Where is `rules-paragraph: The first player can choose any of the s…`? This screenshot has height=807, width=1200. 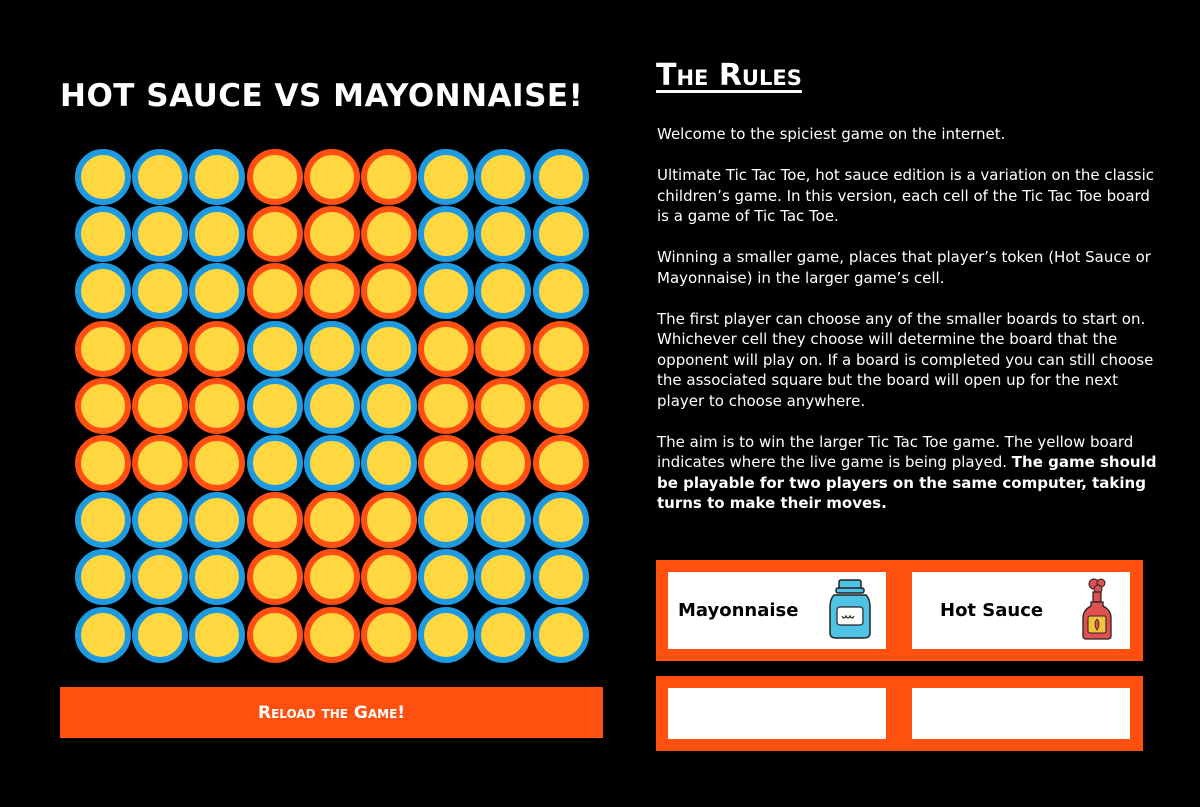
rules-paragraph: The first player can choose any of the s… is located at coordinates (905, 359).